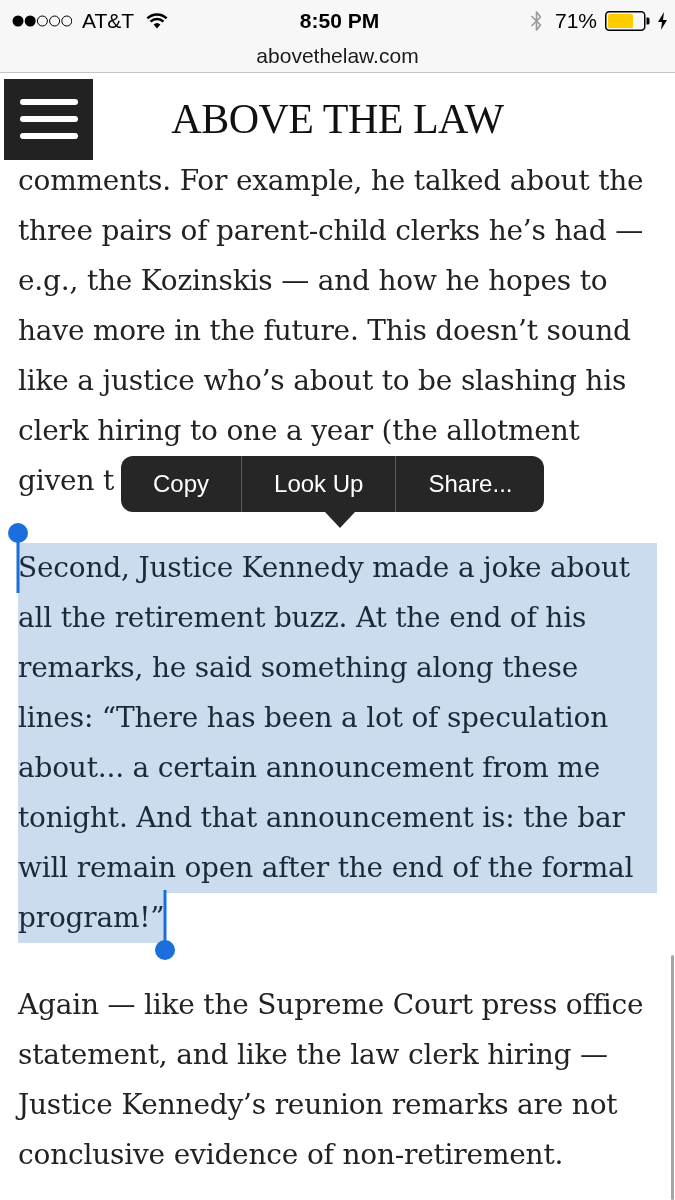 Image resolution: width=675 pixels, height=1200 pixels. What do you see at coordinates (157, 21) in the screenshot?
I see `wifi-icon` at bounding box center [157, 21].